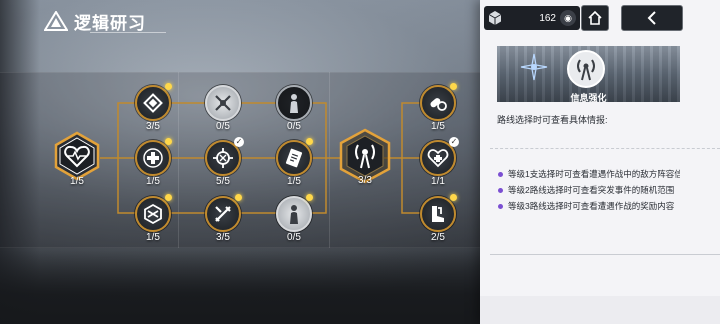 The width and height of the screenshot is (720, 324). What do you see at coordinates (591, 206) in the screenshot?
I see `level-text: 等级3路线选择时可查看遭遇作战的奖励内容` at bounding box center [591, 206].